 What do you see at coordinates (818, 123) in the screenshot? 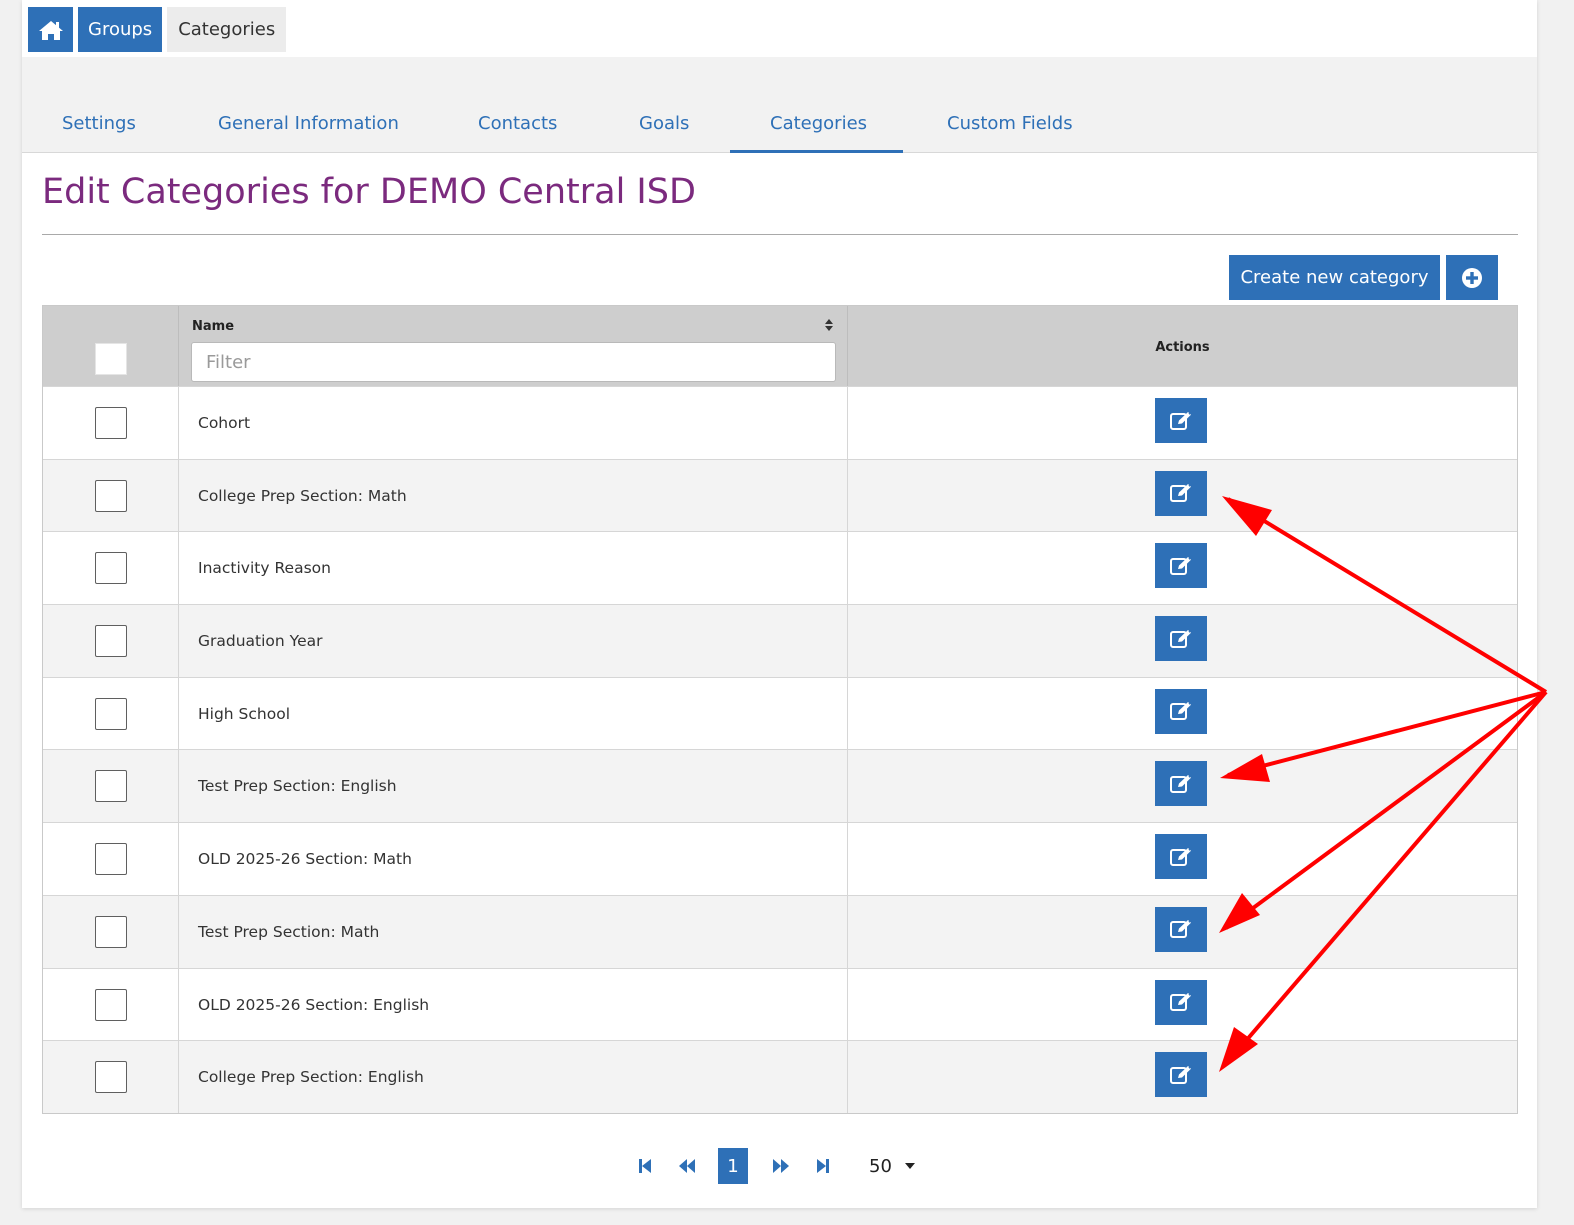
I see `tab-categories: Categories` at bounding box center [818, 123].